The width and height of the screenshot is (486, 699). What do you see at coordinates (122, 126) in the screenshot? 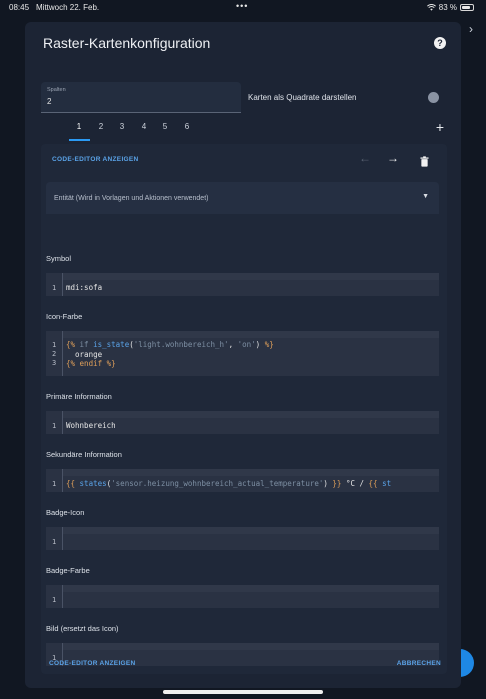
I see `tab-3: 3` at bounding box center [122, 126].